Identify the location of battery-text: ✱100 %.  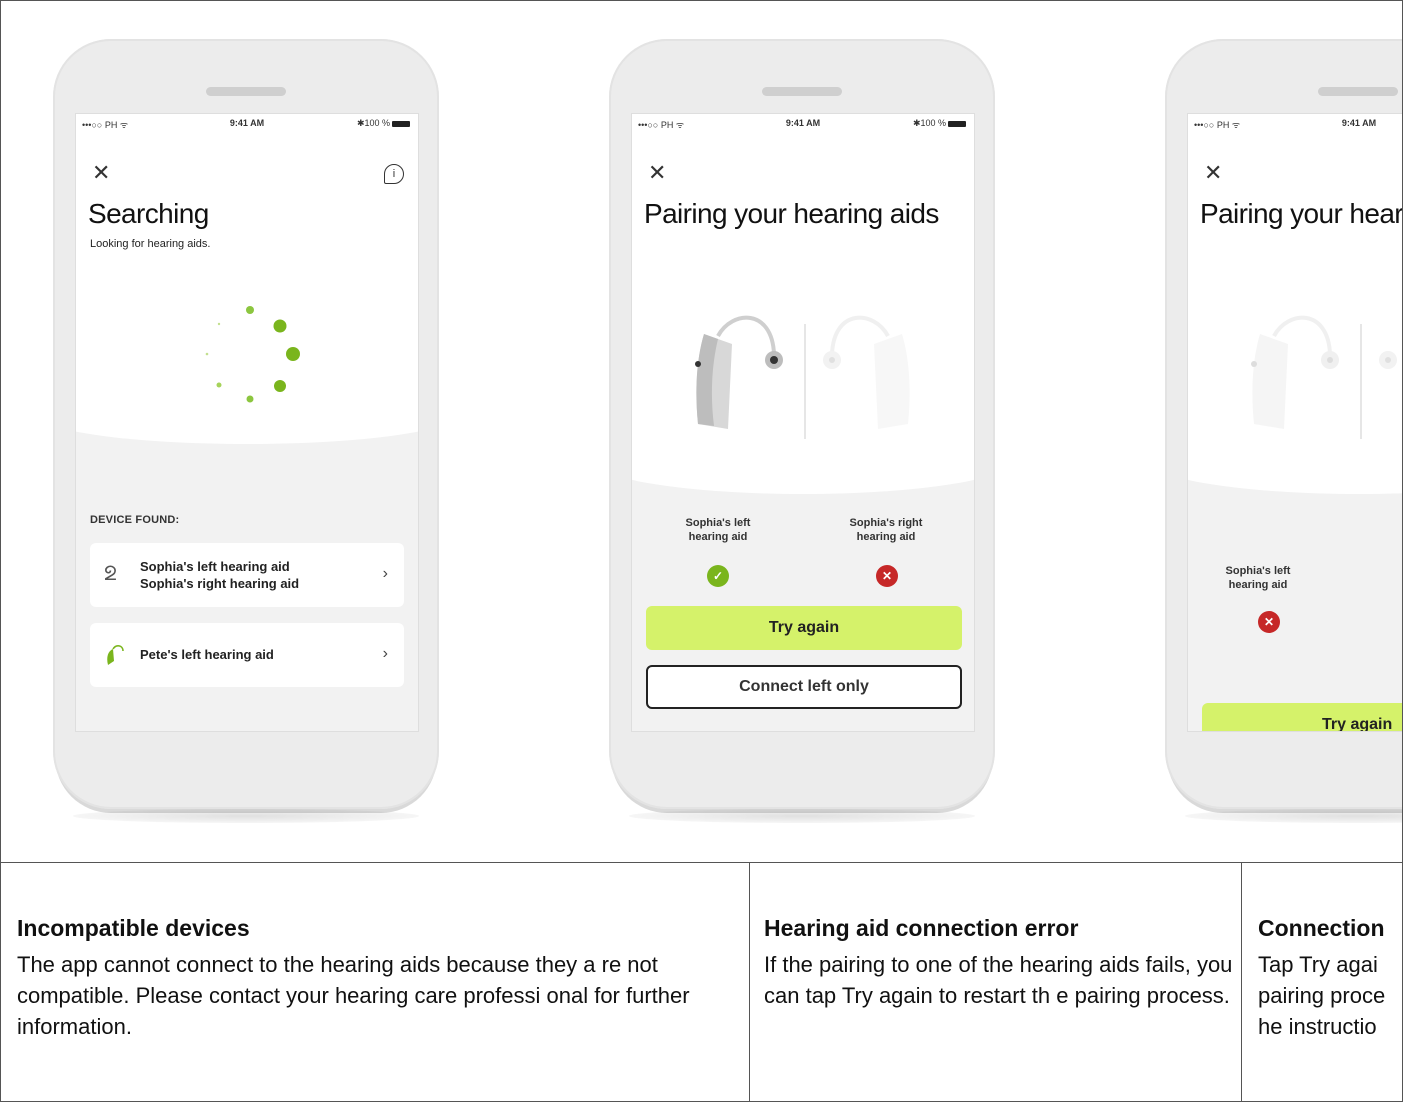
(929, 123).